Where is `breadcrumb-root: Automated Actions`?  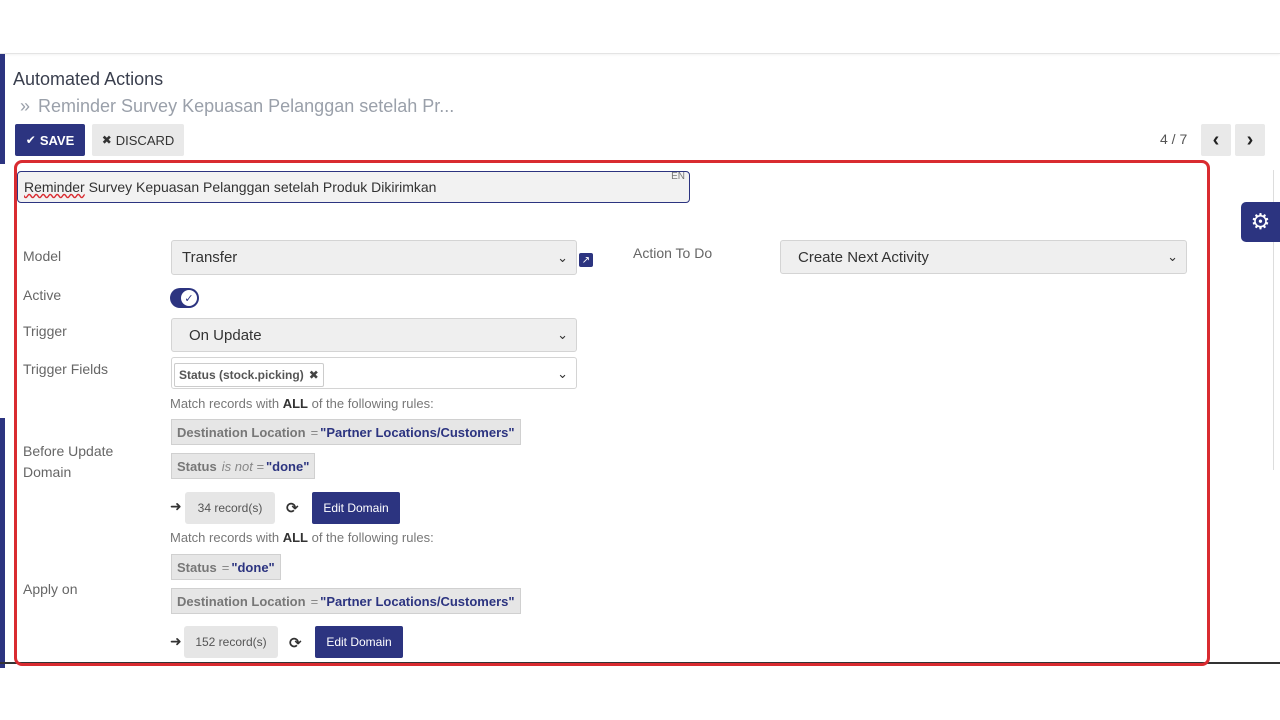 breadcrumb-root: Automated Actions is located at coordinates (88, 79).